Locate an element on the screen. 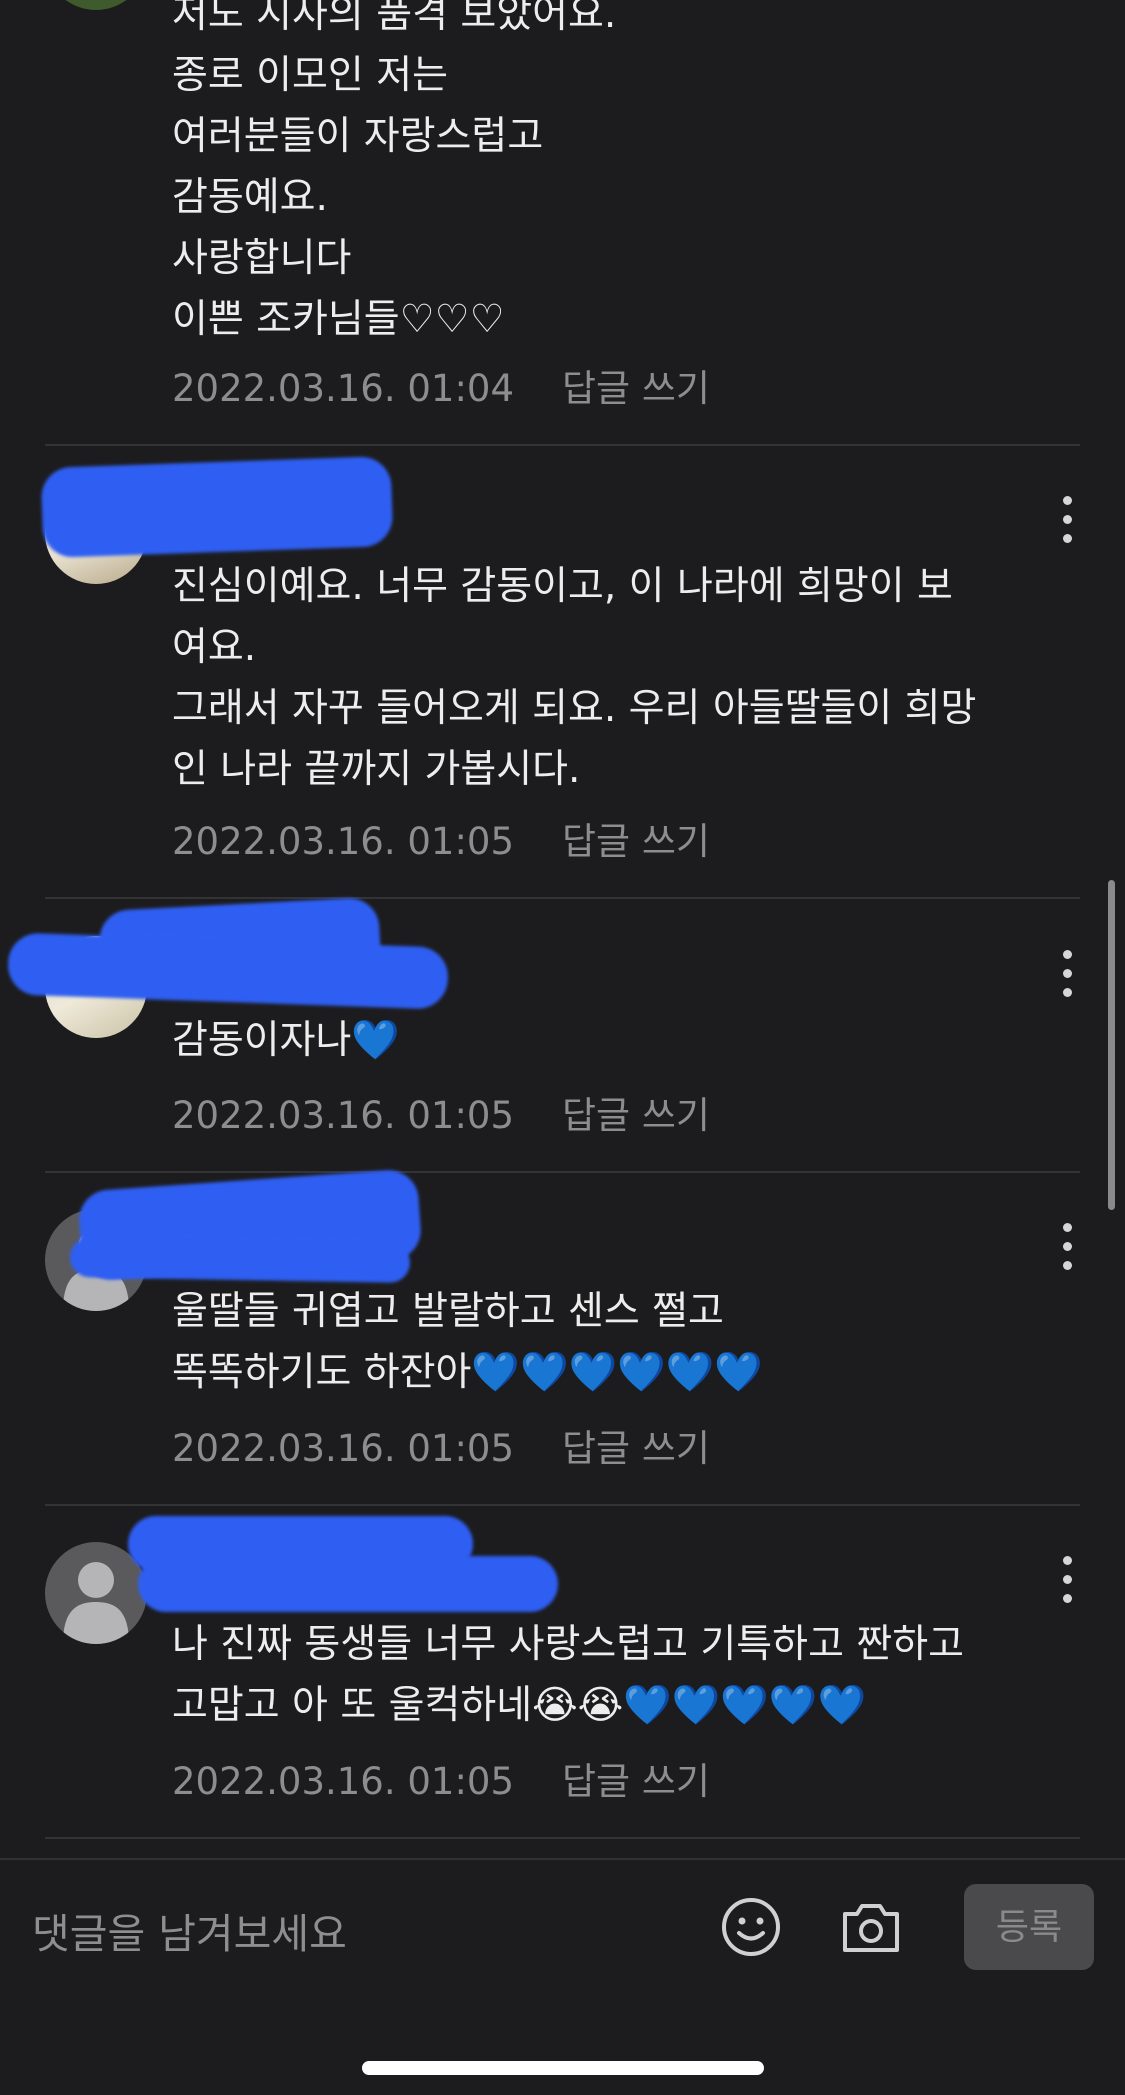 The width and height of the screenshot is (1125, 2095). comment-text: 울딸들 귀엽고 발랄하고 센스 쩔고 똑똑하기도 하잔아💙💙💙💙💙💙 is located at coordinates (467, 1342).